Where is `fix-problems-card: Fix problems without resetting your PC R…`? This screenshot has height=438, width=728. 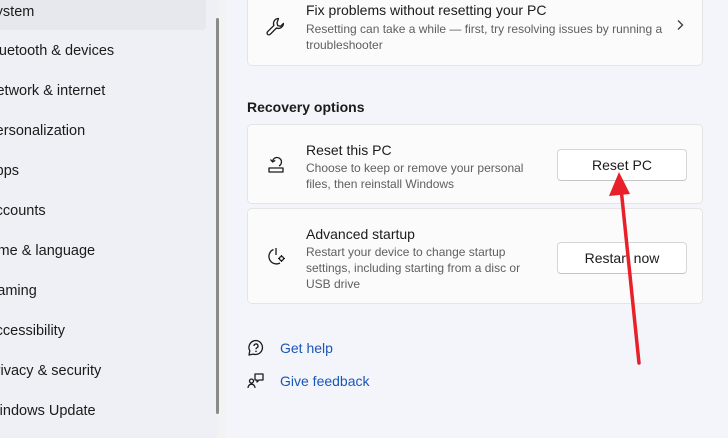 fix-problems-card: Fix problems without resetting your PC R… is located at coordinates (475, 33).